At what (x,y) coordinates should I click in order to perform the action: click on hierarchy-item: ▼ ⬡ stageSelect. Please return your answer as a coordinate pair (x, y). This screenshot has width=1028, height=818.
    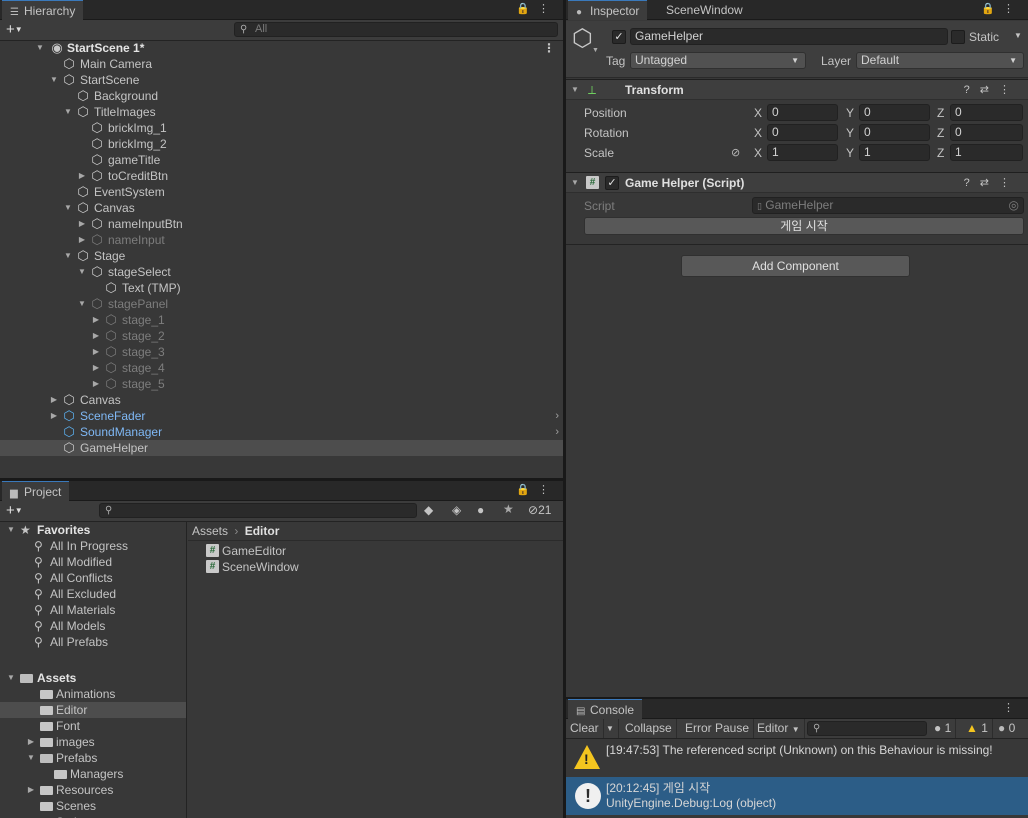
    Looking at the image, I should click on (281, 272).